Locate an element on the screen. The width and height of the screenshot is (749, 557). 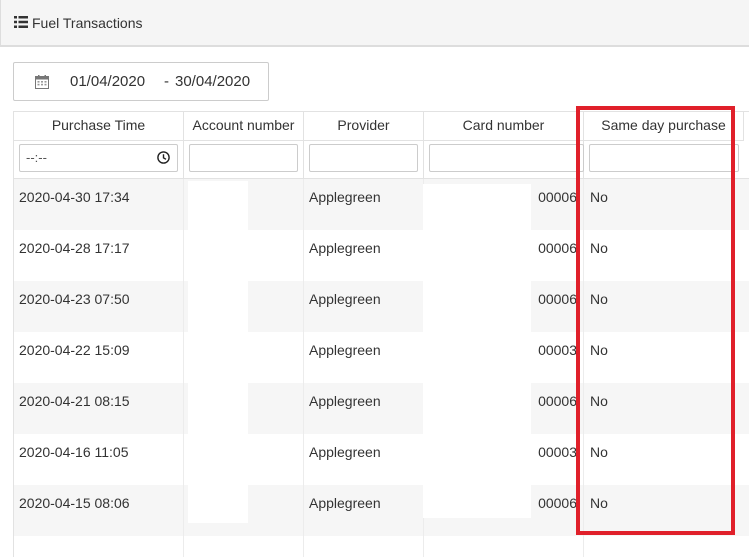
filter-cell-provider is located at coordinates (364, 160).